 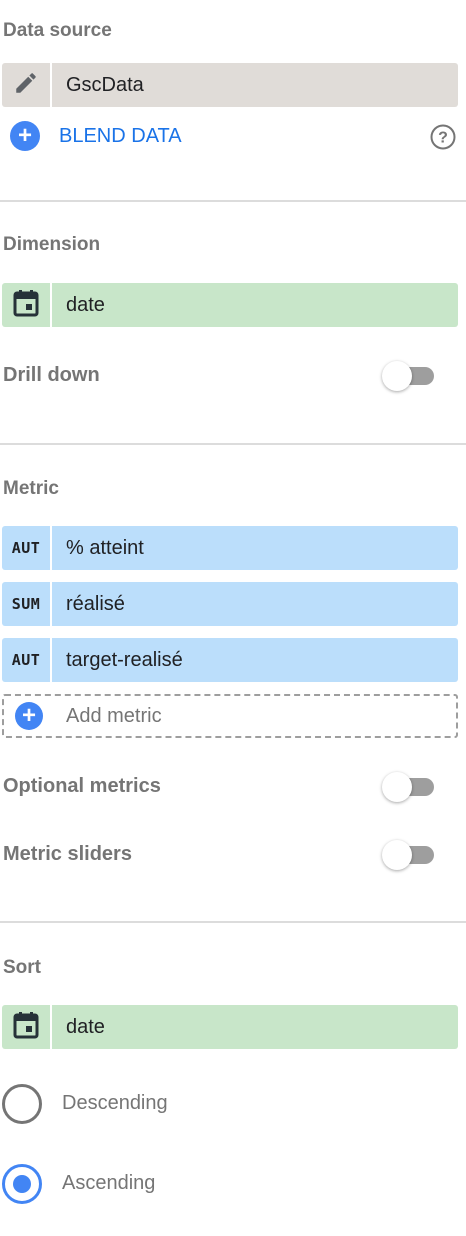 What do you see at coordinates (31, 488) in the screenshot?
I see `metric-title: Metric` at bounding box center [31, 488].